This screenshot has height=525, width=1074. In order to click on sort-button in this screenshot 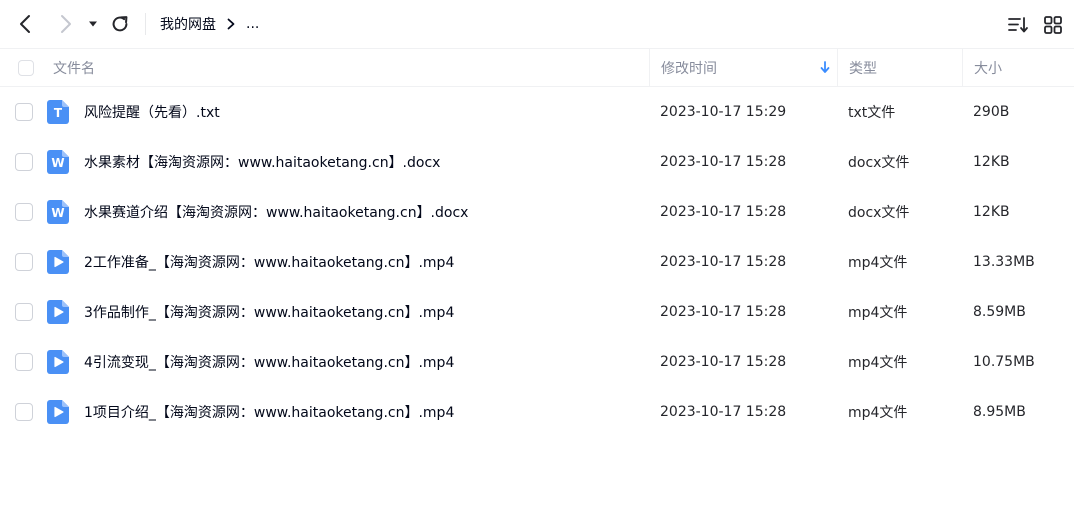, I will do `click(1018, 25)`.